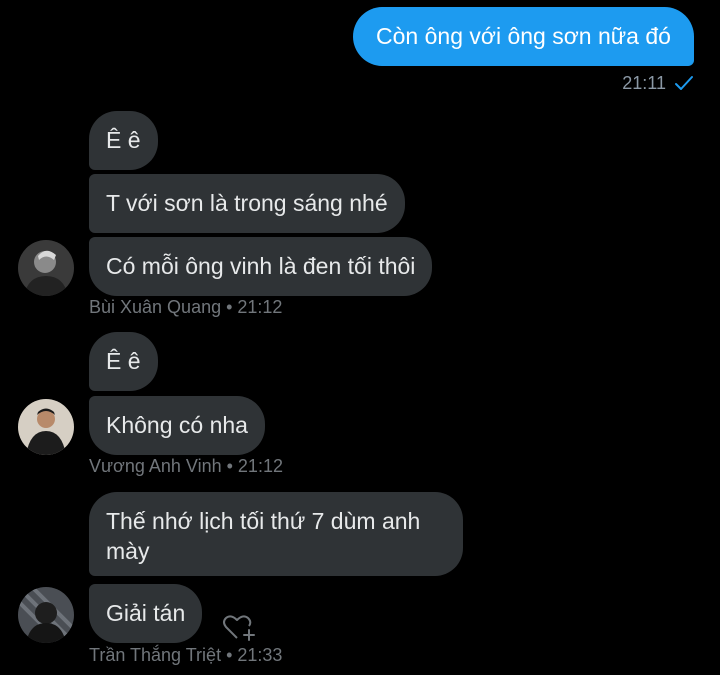 The height and width of the screenshot is (675, 720). I want to click on message-bubble: Thế nhớ lịch tối thứ 7 dùm anh mày, so click(276, 534).